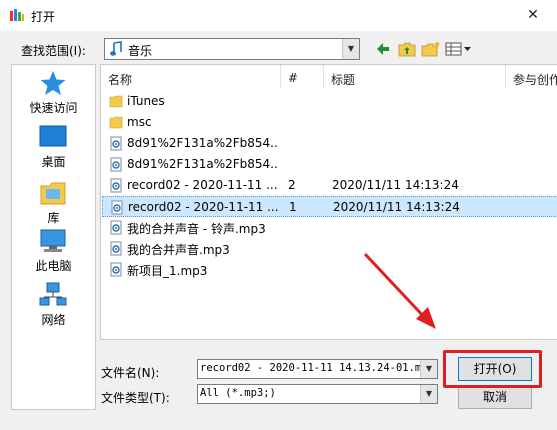 The height and width of the screenshot is (430, 557). What do you see at coordinates (53, 162) in the screenshot?
I see `place-label: 桌面` at bounding box center [53, 162].